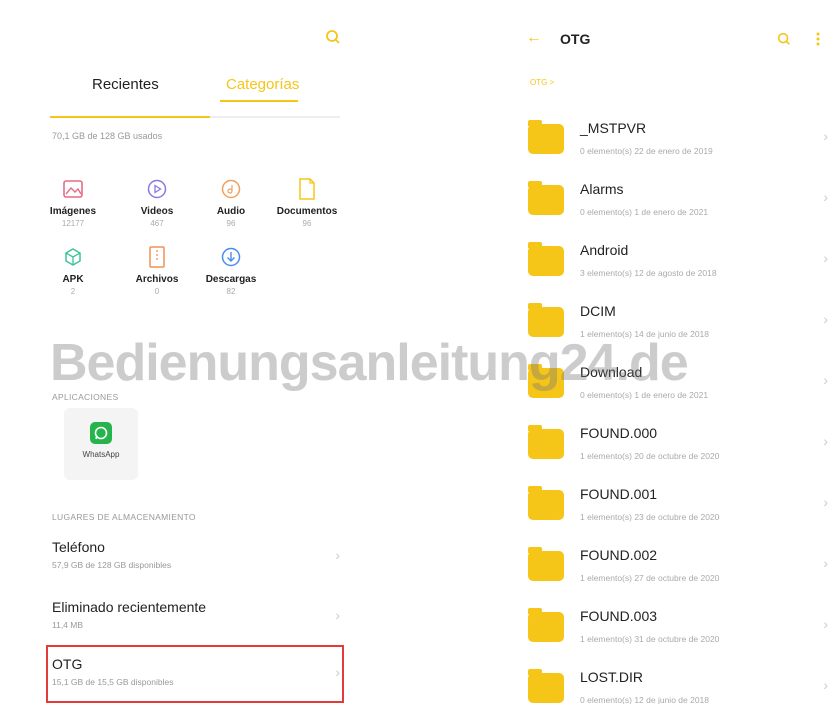  I want to click on tab-recientes: Recientes, so click(125, 84).